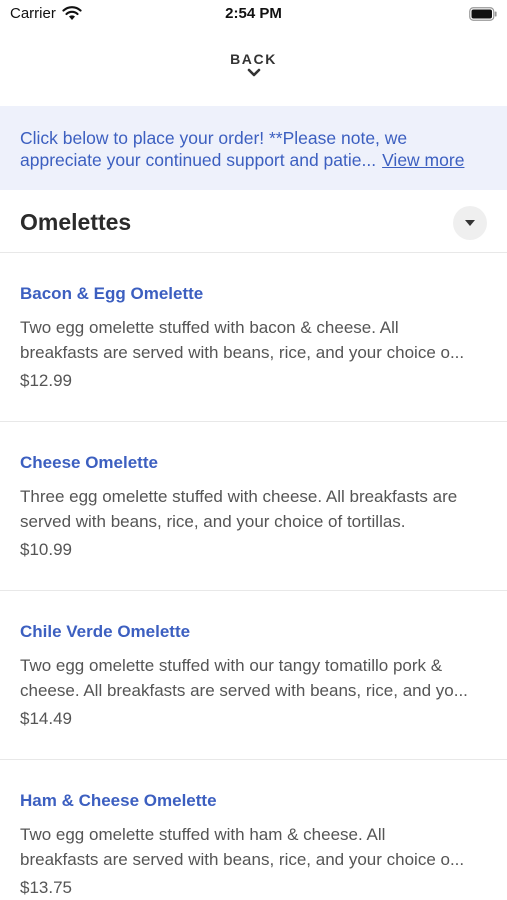  I want to click on status-time: 2:54 PM, so click(253, 13).